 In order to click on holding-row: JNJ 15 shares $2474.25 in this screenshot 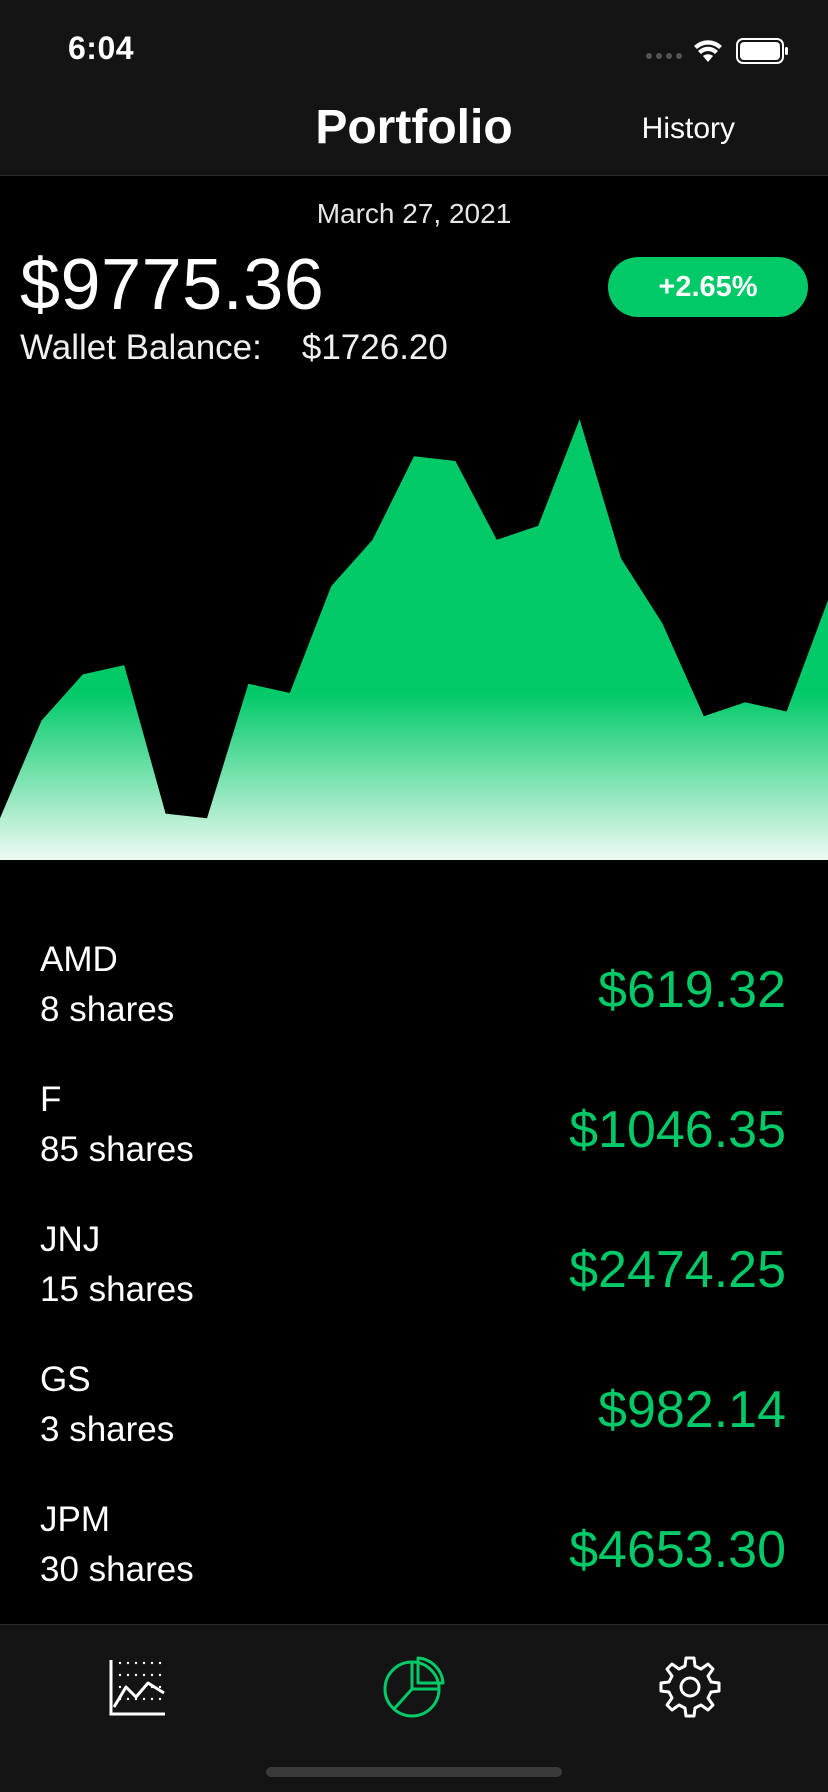, I will do `click(414, 1280)`.